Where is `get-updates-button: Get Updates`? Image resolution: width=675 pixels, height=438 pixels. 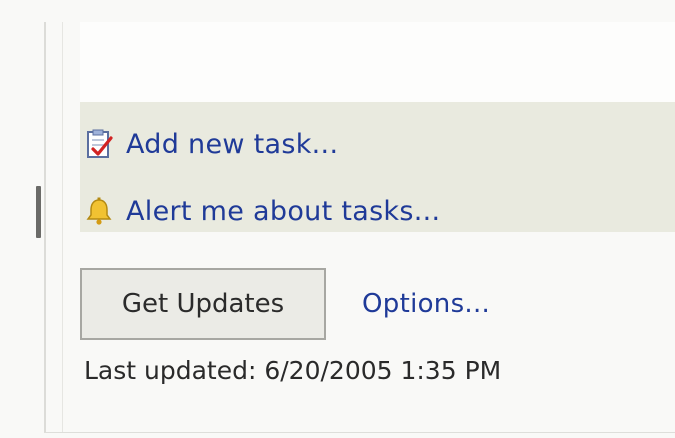
get-updates-button: Get Updates is located at coordinates (203, 304).